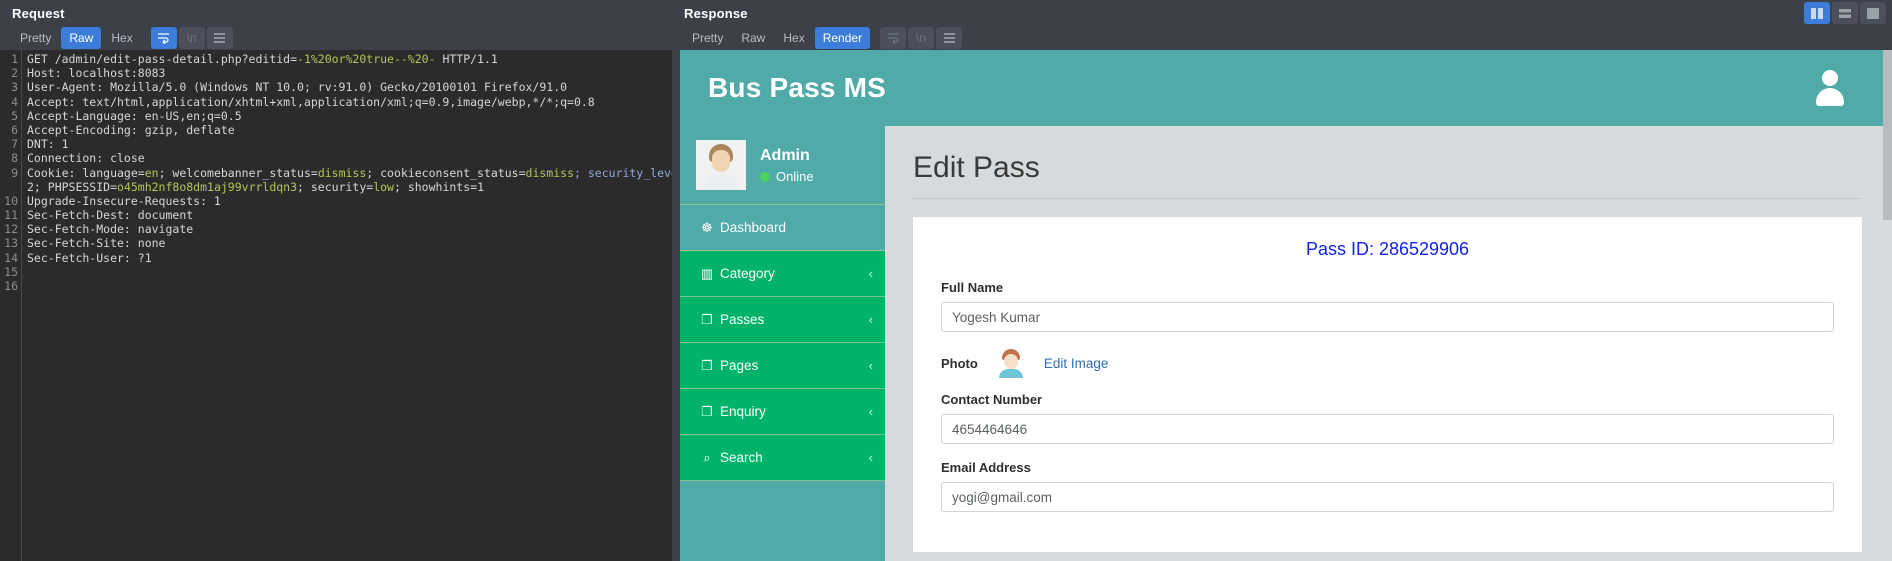 Image resolution: width=1892 pixels, height=561 pixels. Describe the element at coordinates (11, 200) in the screenshot. I see `line-number: 10` at that location.